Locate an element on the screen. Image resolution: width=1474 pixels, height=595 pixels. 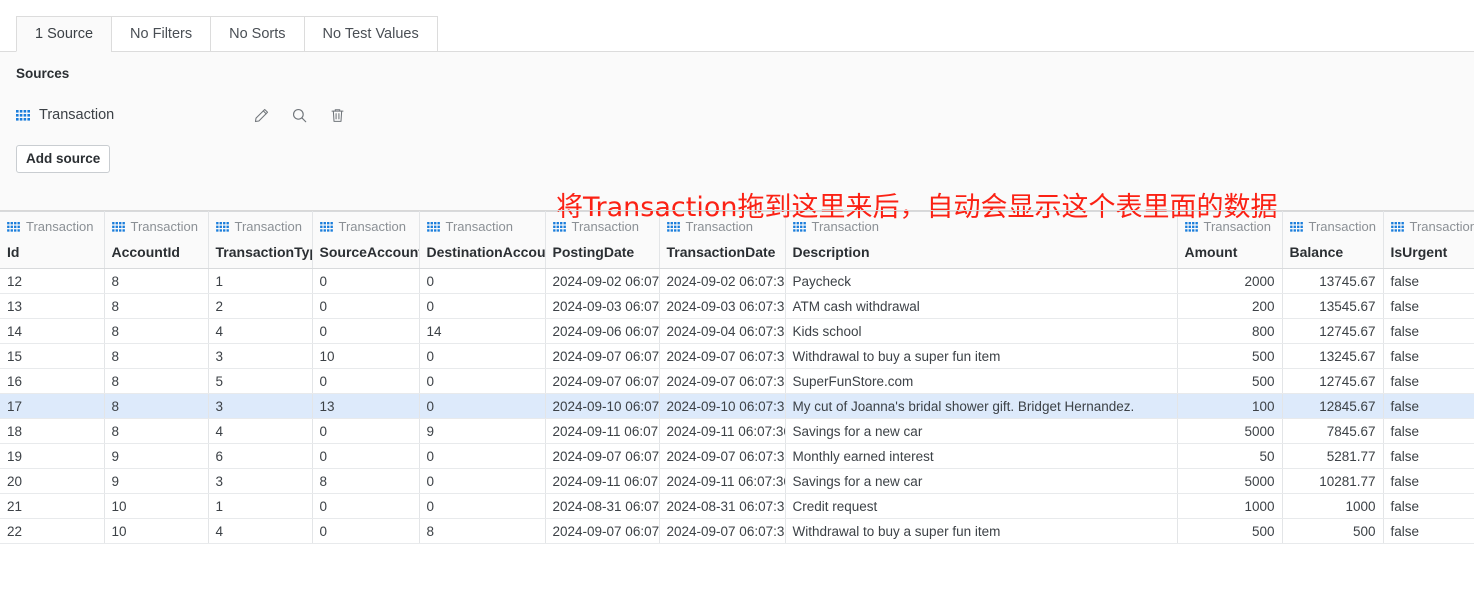
cell-amount: 800 is located at coordinates (1230, 331).